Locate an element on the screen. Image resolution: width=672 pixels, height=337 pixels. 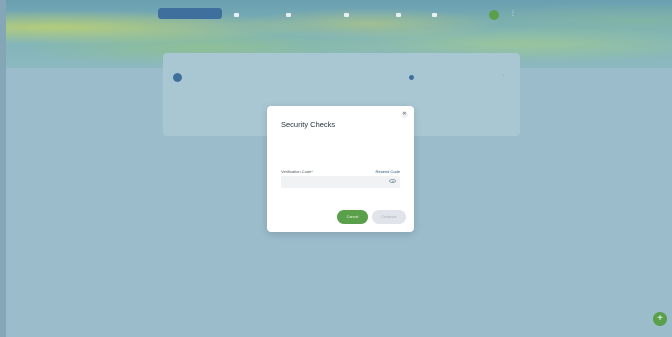
user-avatar is located at coordinates (494, 15).